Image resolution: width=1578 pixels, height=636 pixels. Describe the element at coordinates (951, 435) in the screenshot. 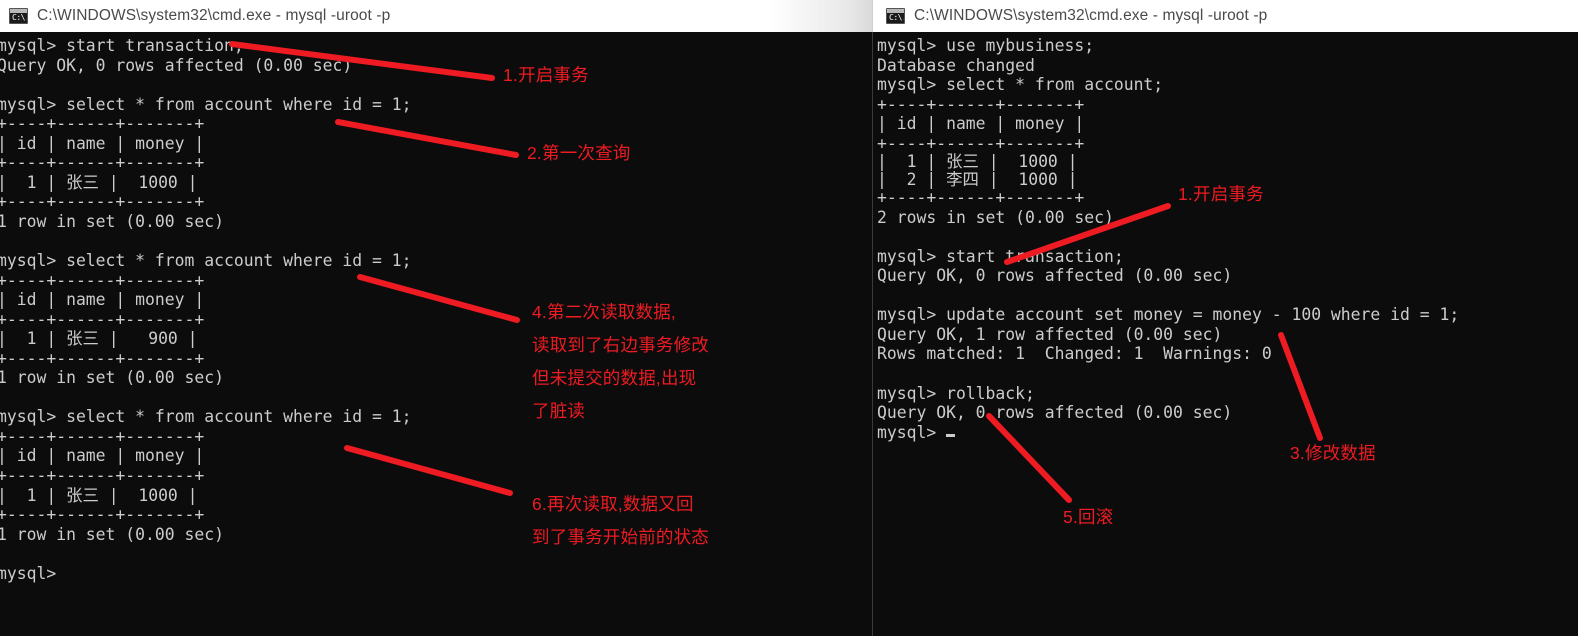

I see `text-cursor` at that location.